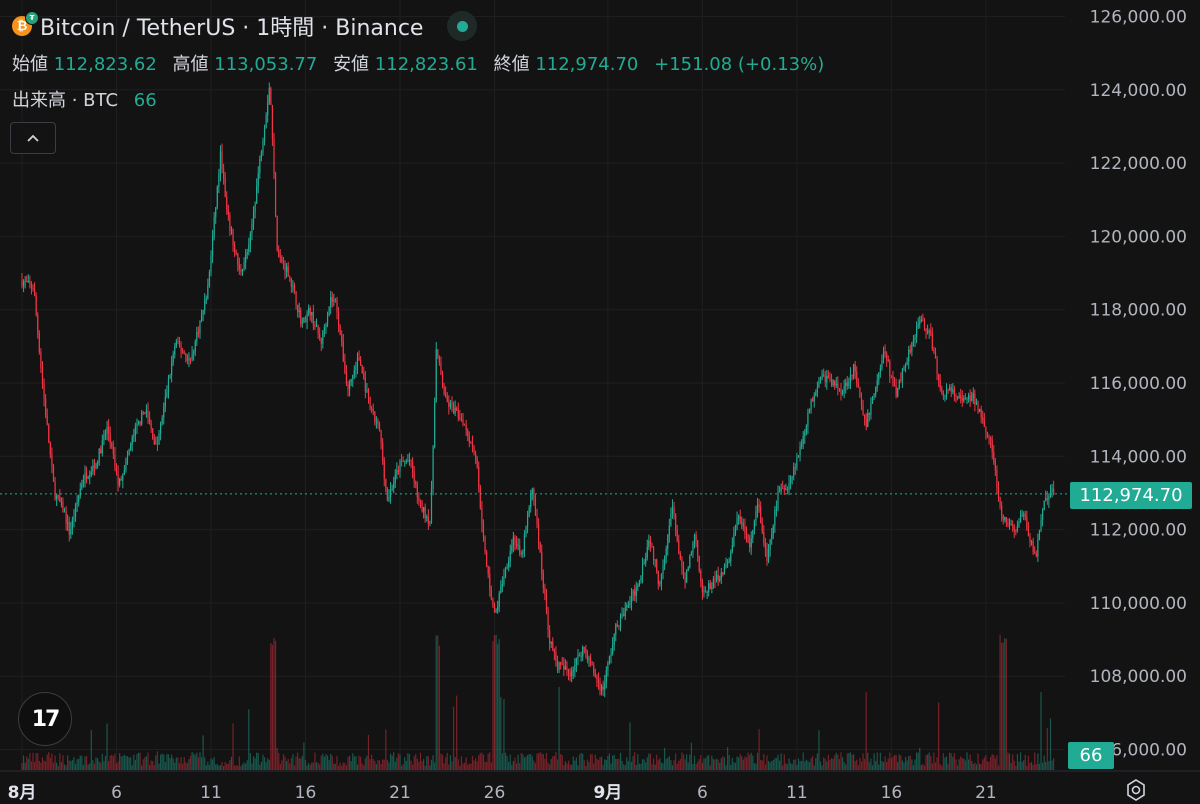 Image resolution: width=1200 pixels, height=804 pixels. What do you see at coordinates (25, 23) in the screenshot?
I see `bitcoin-icon: ₿ ₮` at bounding box center [25, 23].